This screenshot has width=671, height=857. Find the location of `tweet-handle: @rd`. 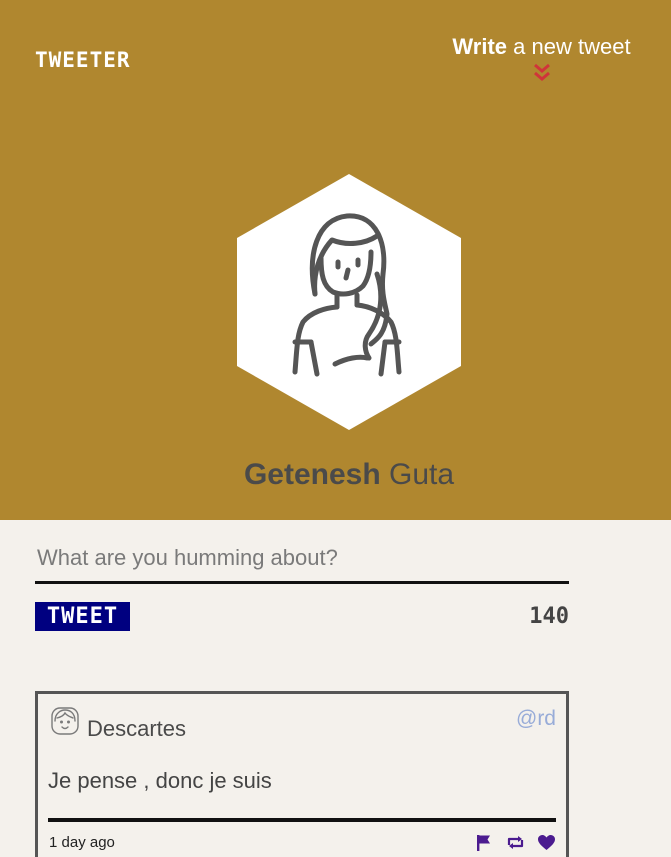

tweet-handle: @rd is located at coordinates (536, 719).